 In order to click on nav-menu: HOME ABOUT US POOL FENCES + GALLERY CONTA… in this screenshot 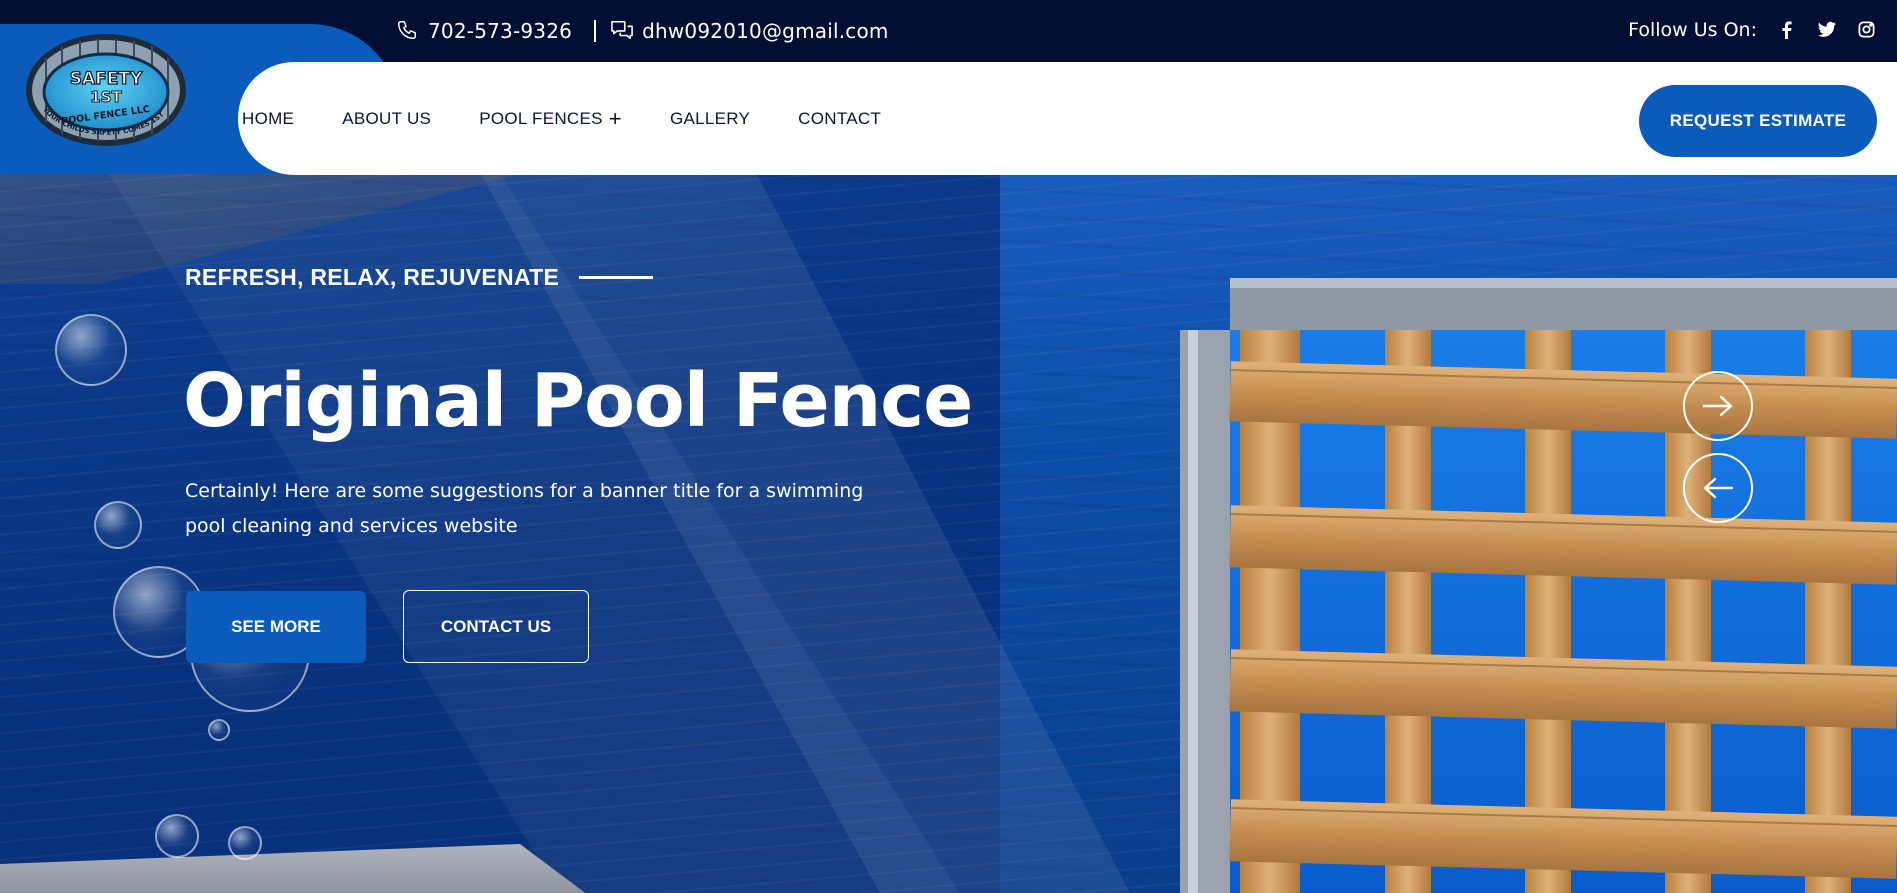, I will do `click(585, 118)`.